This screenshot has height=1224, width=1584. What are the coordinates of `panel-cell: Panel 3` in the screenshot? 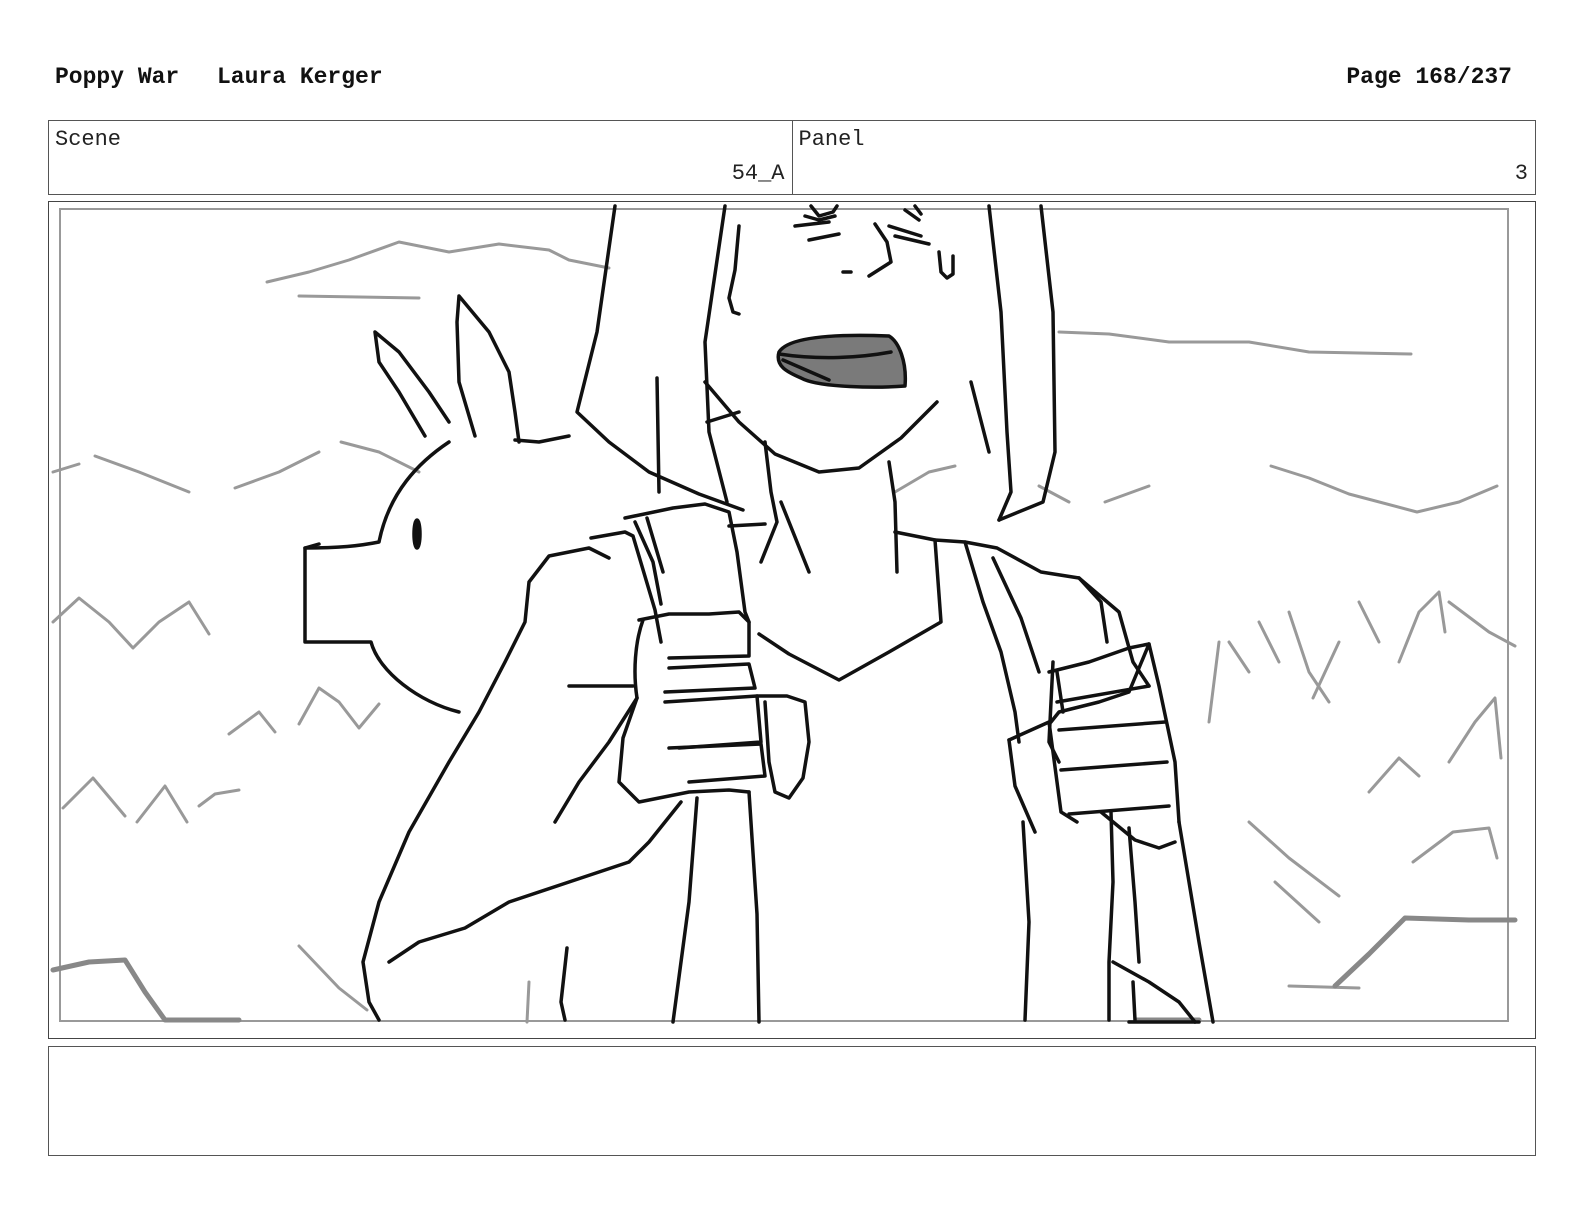 It's located at (1163, 157).